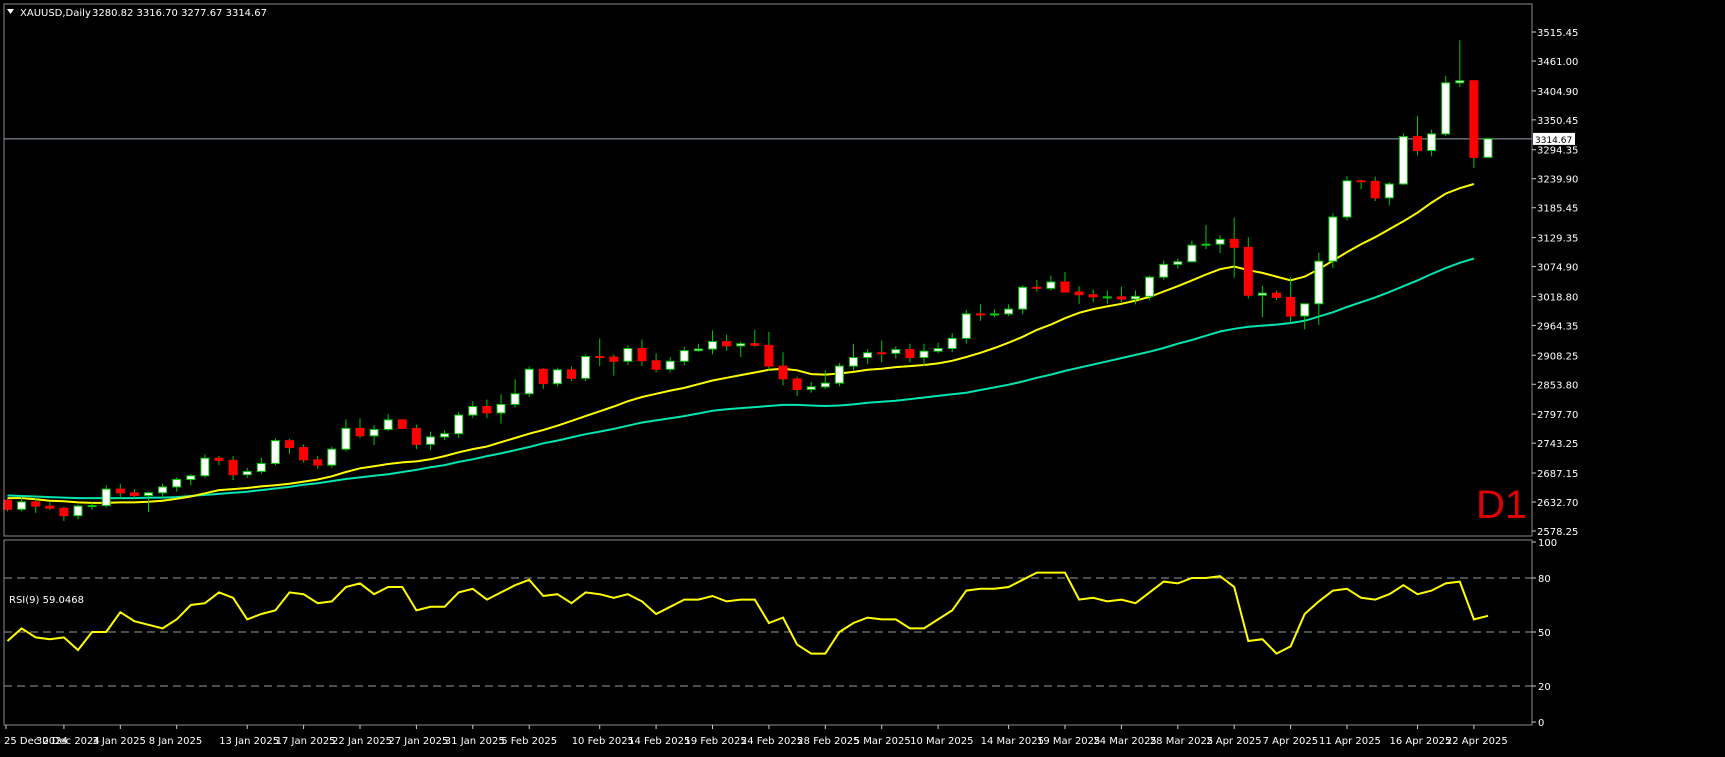  Describe the element at coordinates (828, 741) in the screenshot. I see `date-tick-label: 28 Feb 2025` at that location.